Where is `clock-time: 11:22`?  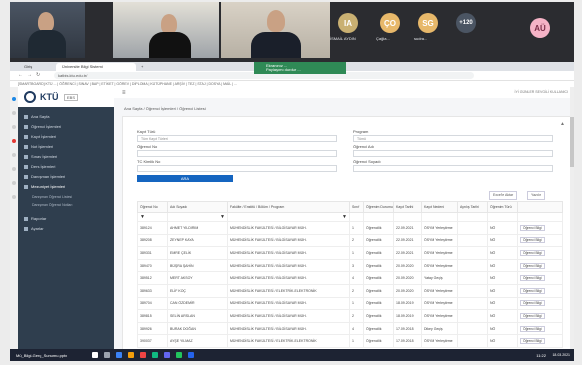 clock-time: 11:22 is located at coordinates (541, 355).